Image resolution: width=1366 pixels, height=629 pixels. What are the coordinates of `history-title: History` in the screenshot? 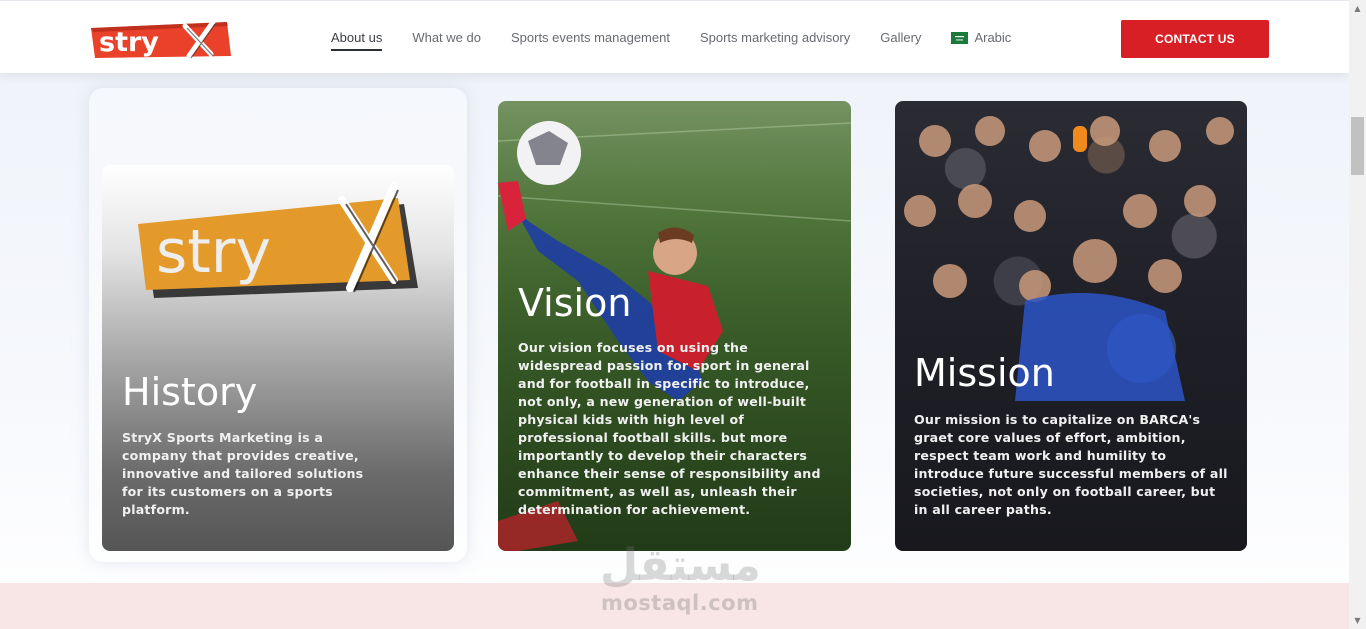 It's located at (190, 392).